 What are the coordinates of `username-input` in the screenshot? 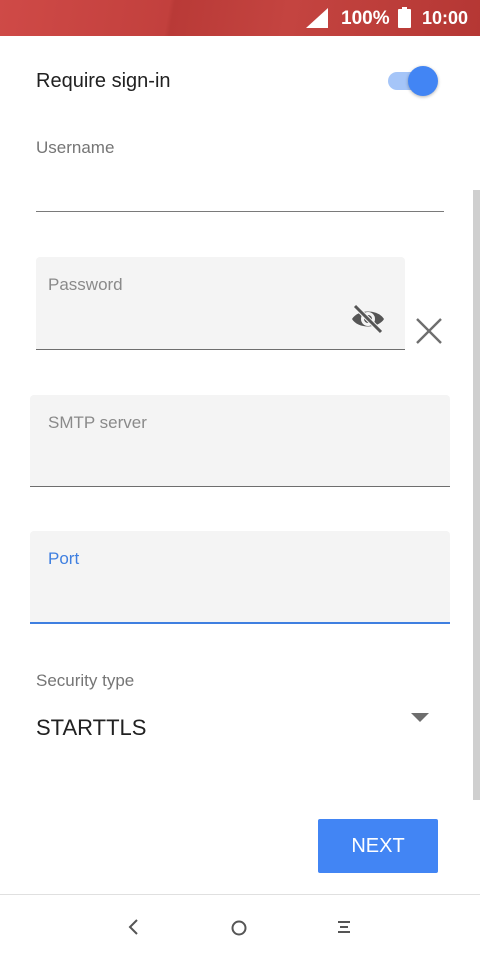 It's located at (240, 188).